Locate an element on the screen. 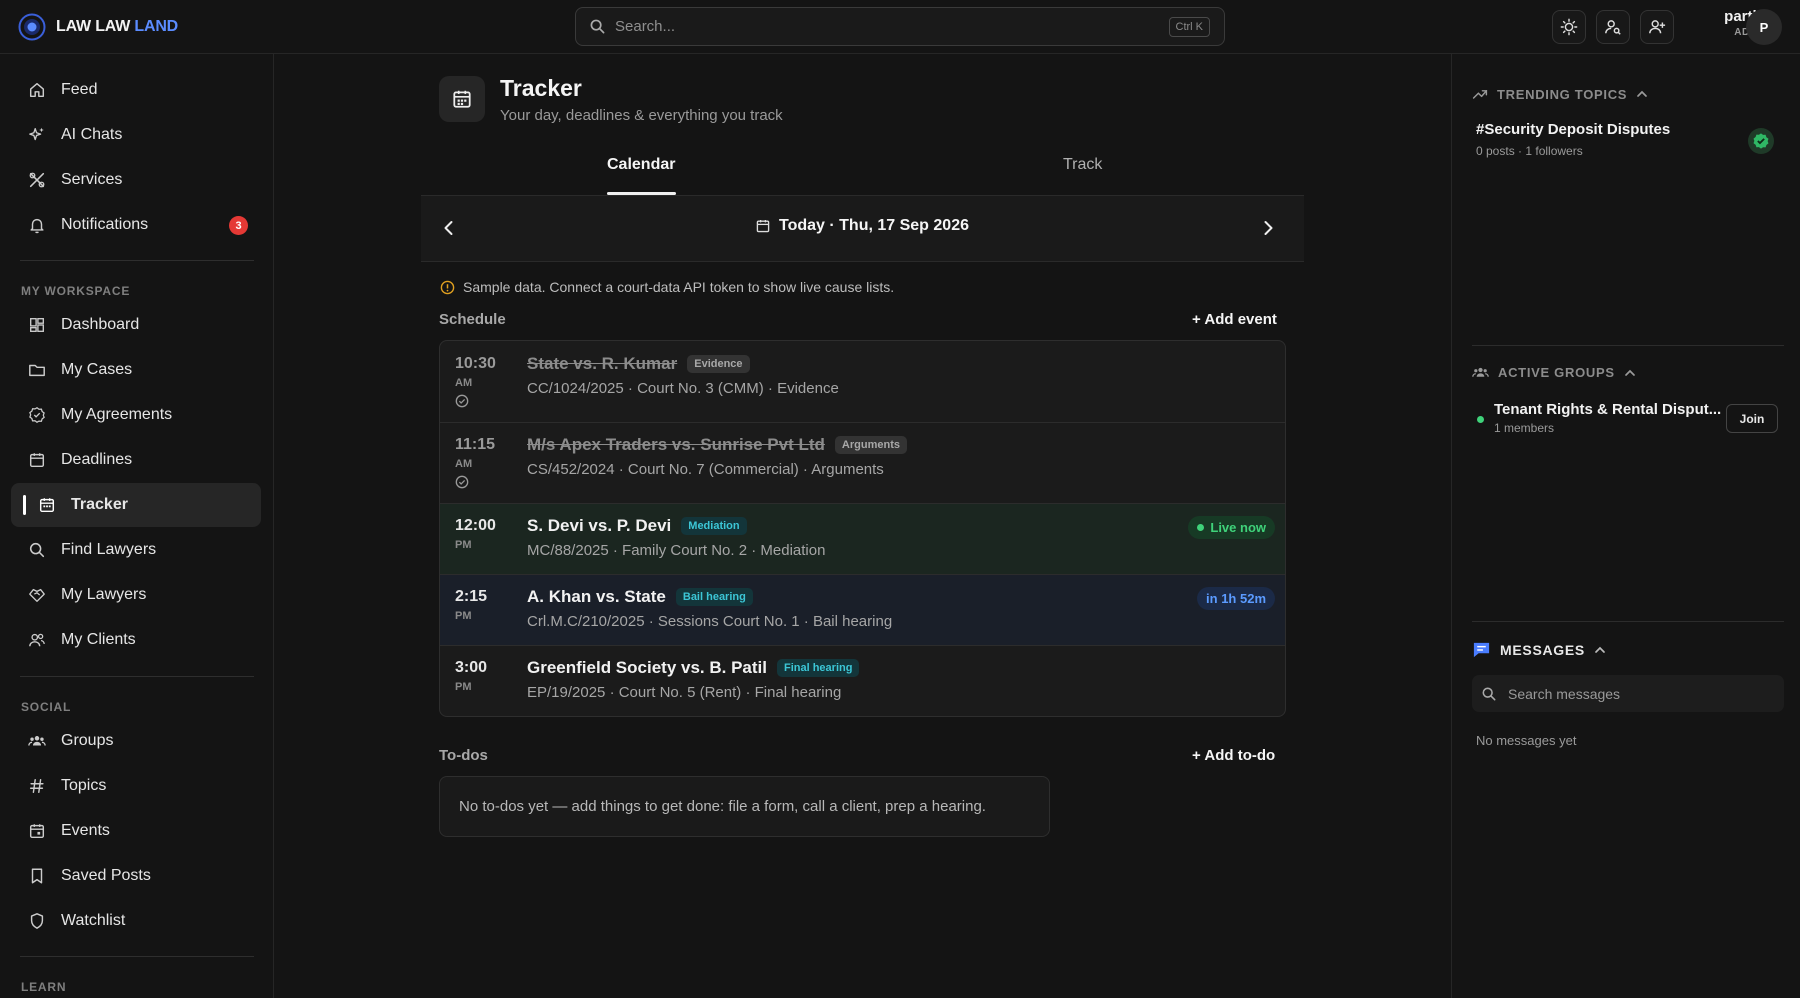 The width and height of the screenshot is (1800, 998). sidebar-item-label: My Clients is located at coordinates (98, 639).